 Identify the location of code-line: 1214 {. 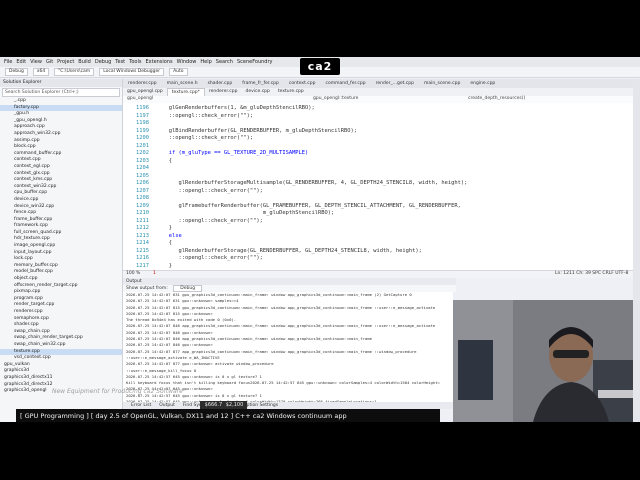
(378, 244).